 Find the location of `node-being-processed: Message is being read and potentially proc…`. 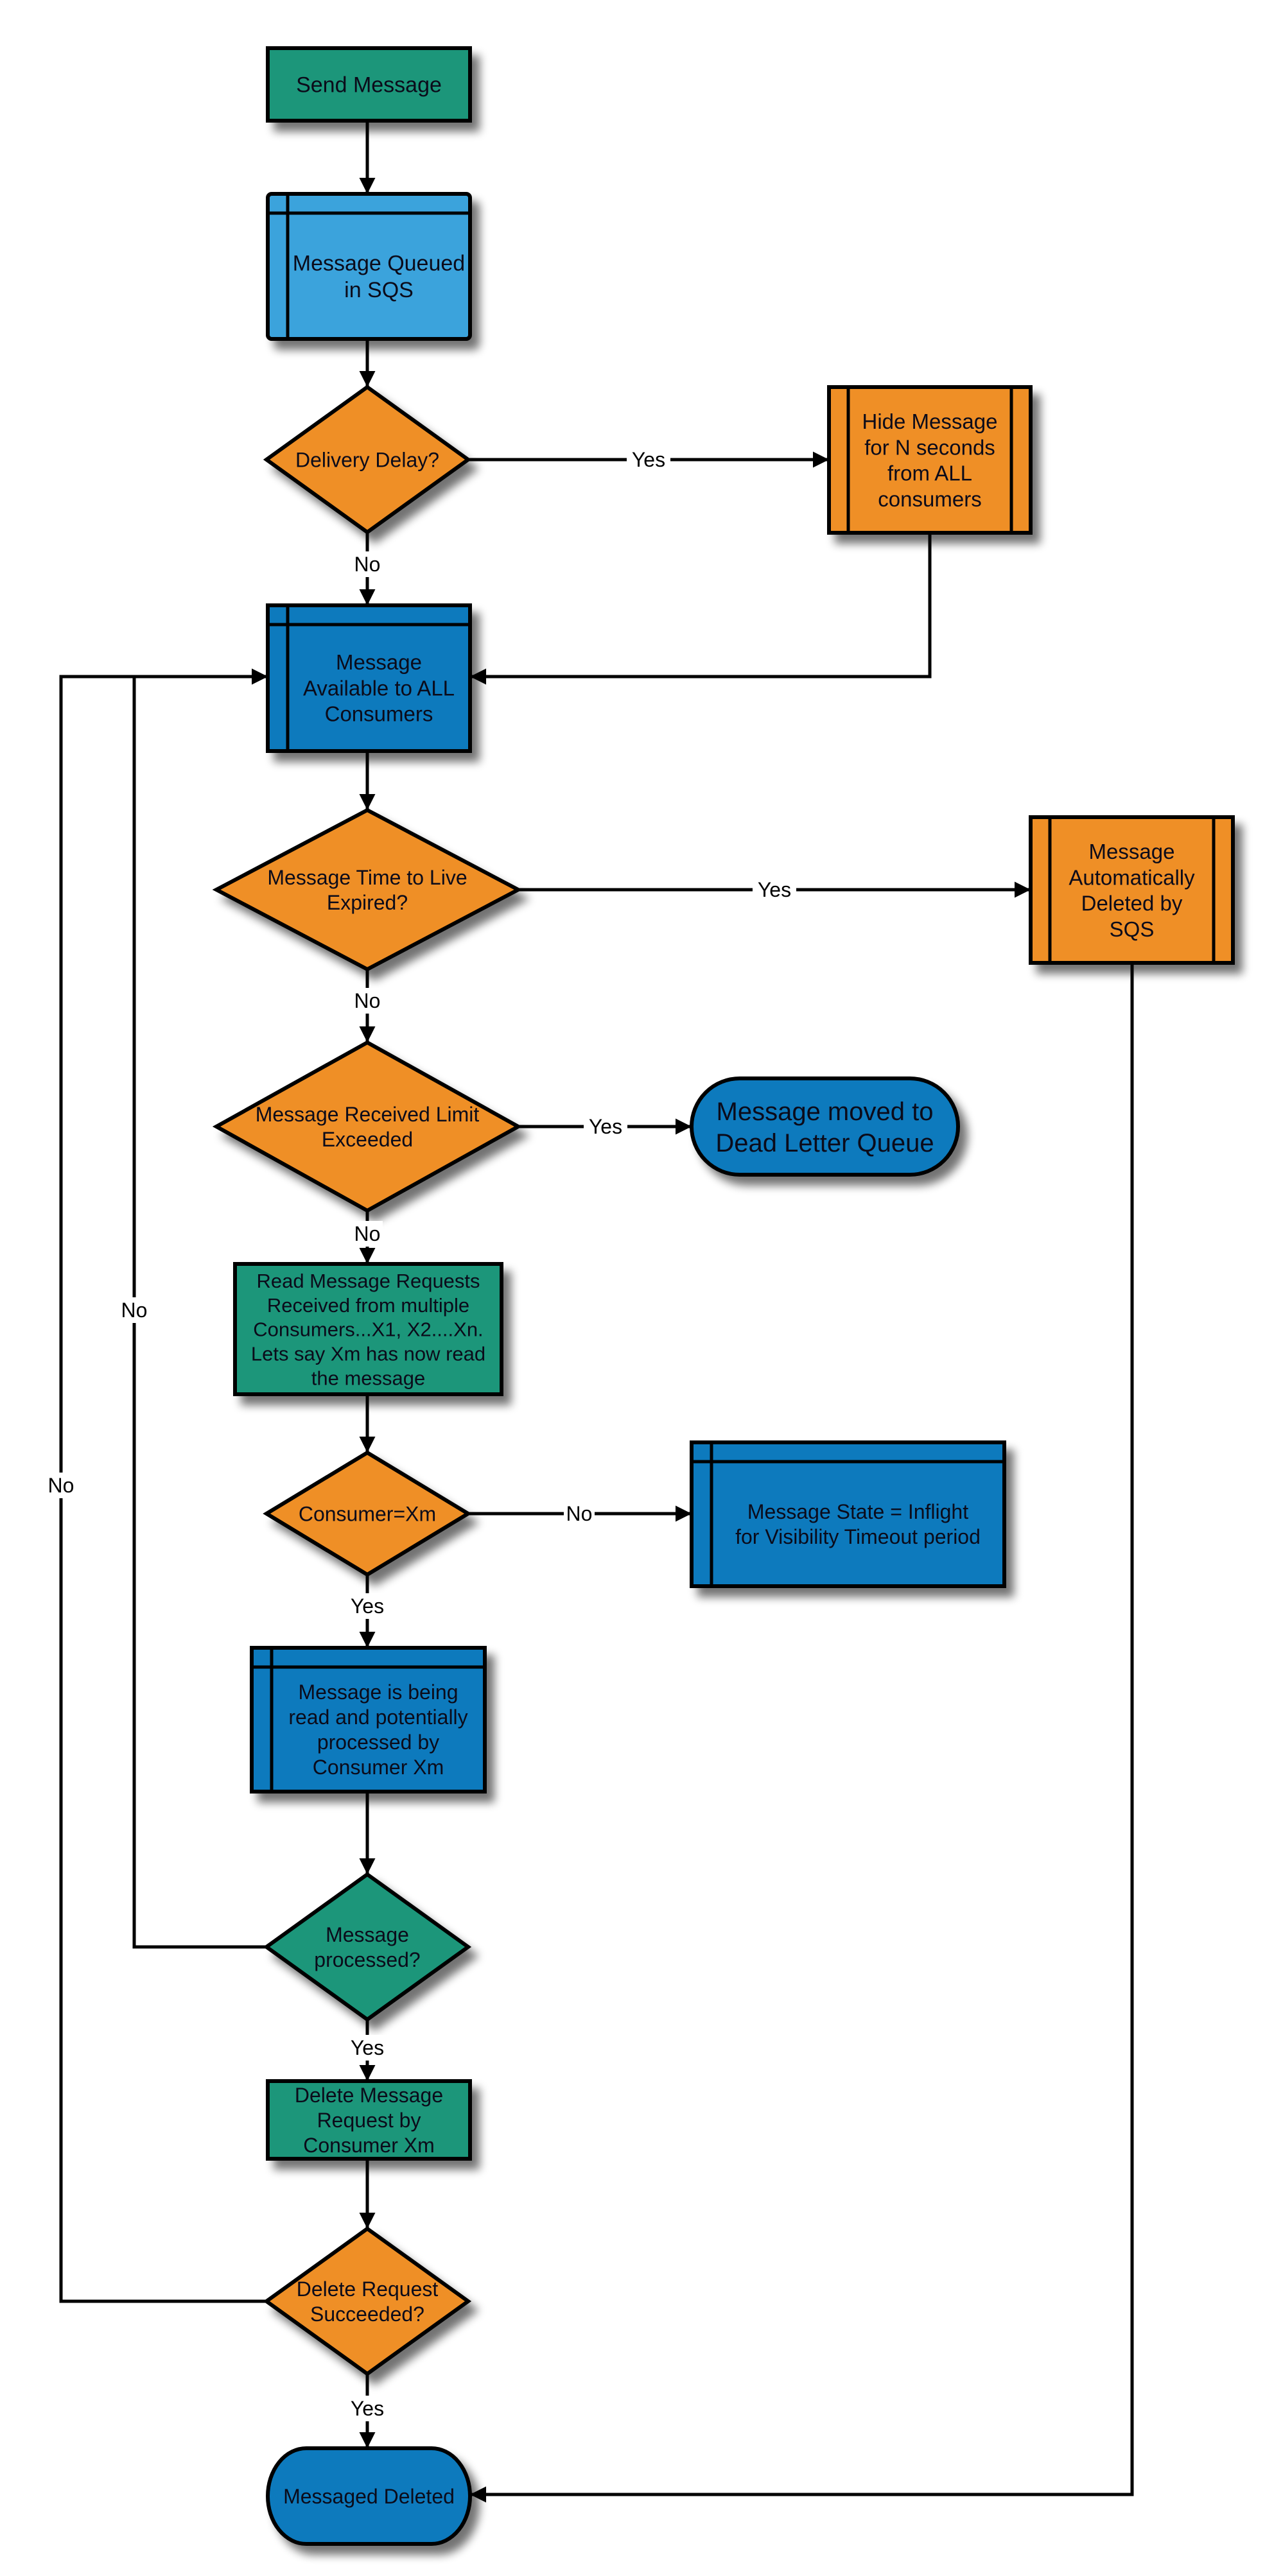

node-being-processed: Message is being read and potentially proc… is located at coordinates (368, 1720).